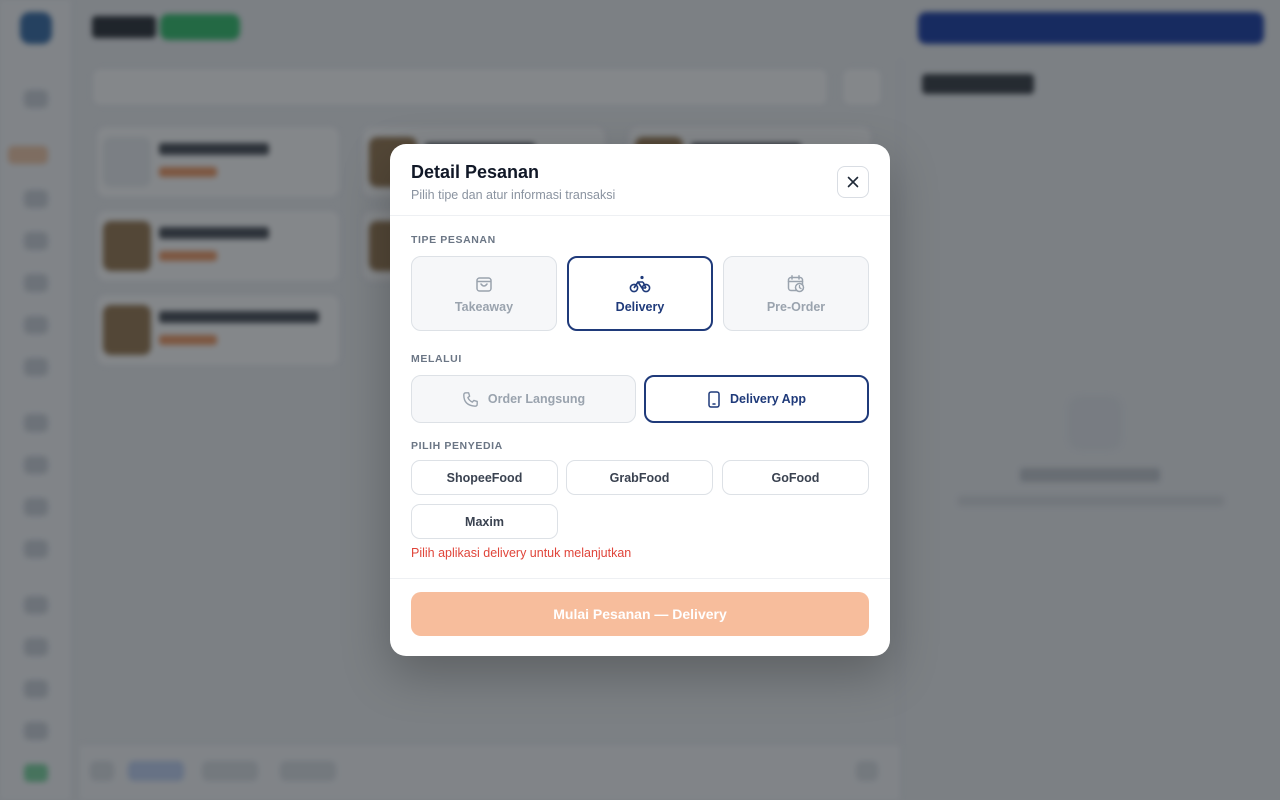 The width and height of the screenshot is (1280, 800). I want to click on order-type-preorder: Pre-Order, so click(796, 293).